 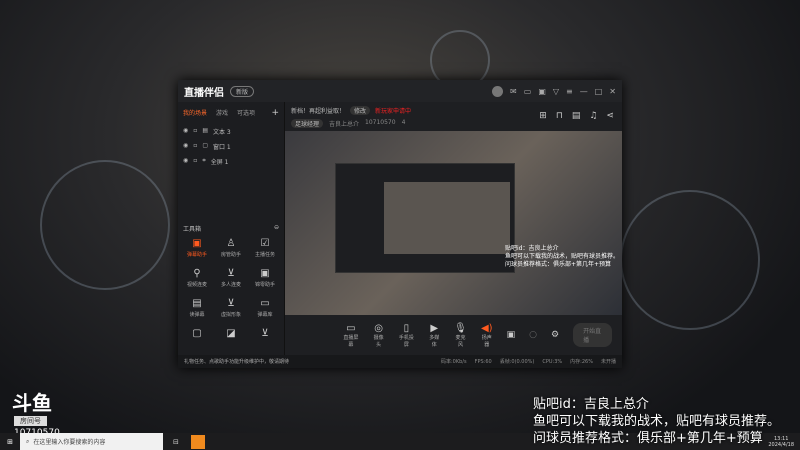 I want to click on windows-start-icon: ⊞, so click(x=10, y=442).